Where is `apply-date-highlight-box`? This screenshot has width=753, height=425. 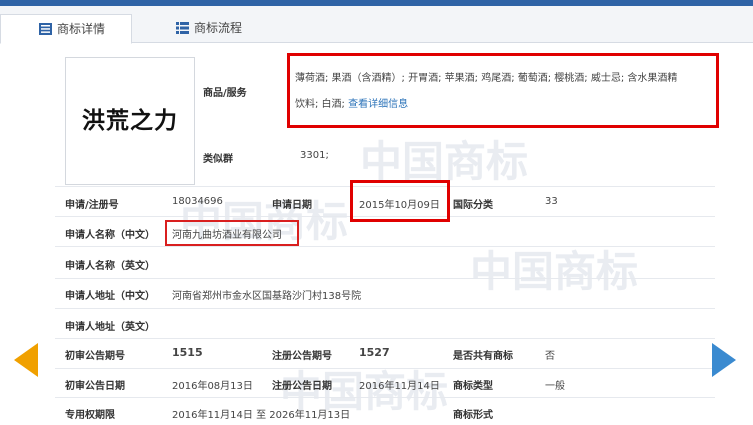 apply-date-highlight-box is located at coordinates (400, 201).